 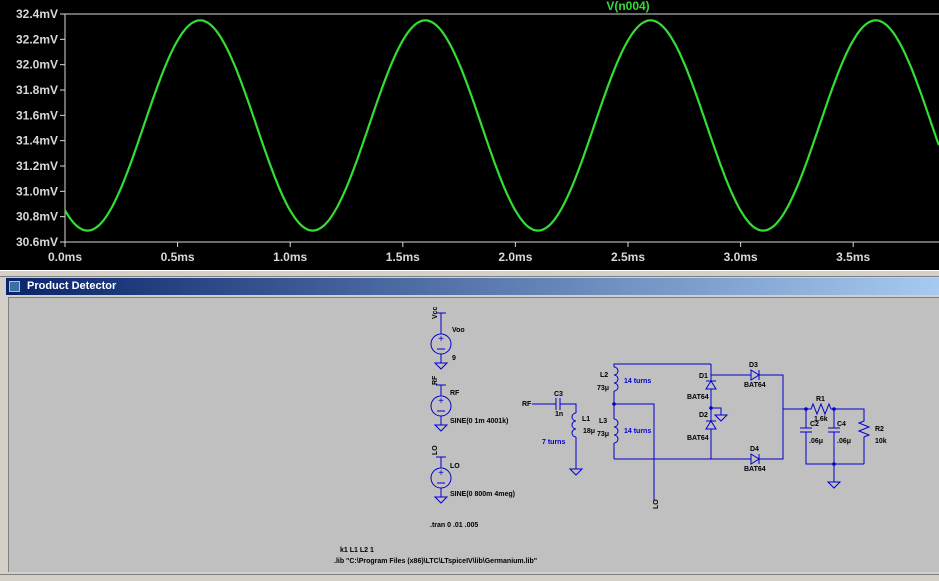 What do you see at coordinates (482, 494) in the screenshot?
I see `lo-source-value: SINE(0 800m 4meg)` at bounding box center [482, 494].